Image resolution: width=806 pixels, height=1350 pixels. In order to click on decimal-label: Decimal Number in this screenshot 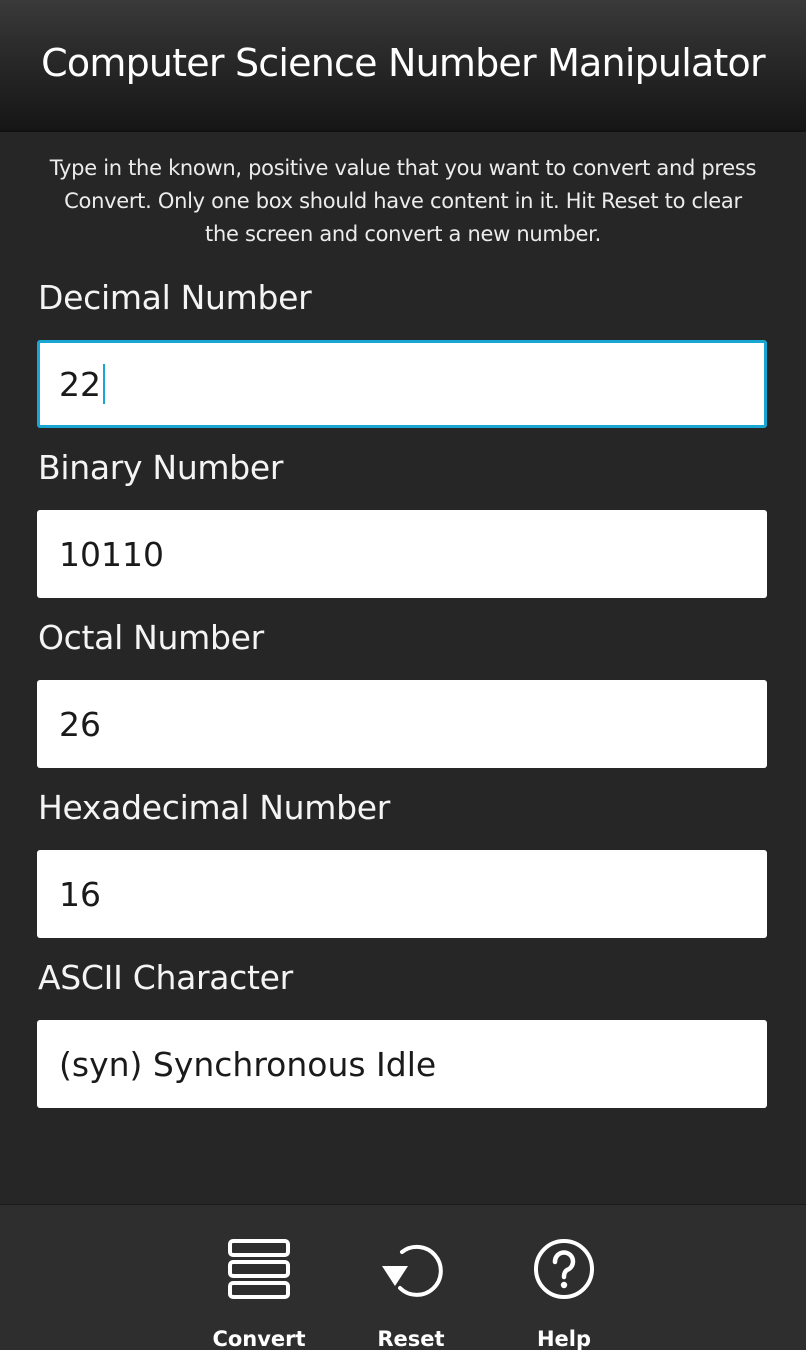, I will do `click(175, 297)`.